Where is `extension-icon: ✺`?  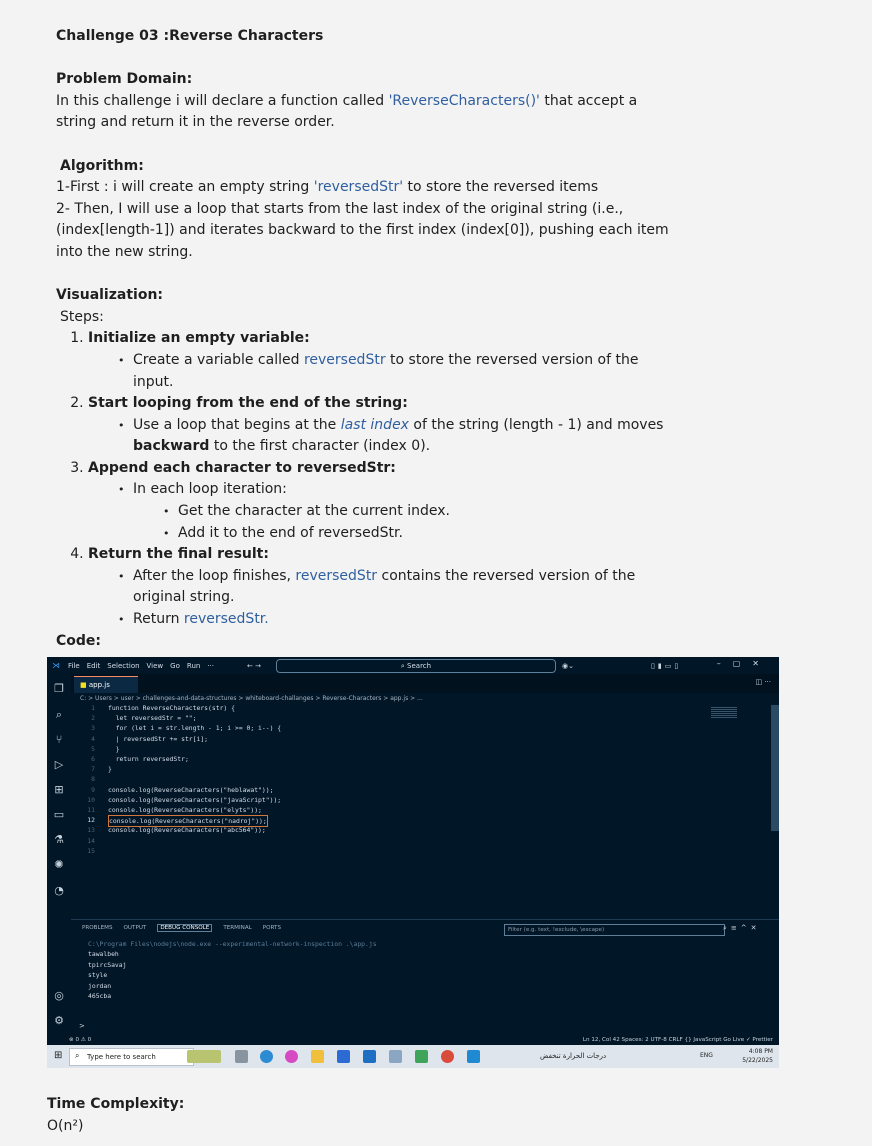 extension-icon: ✺ is located at coordinates (59, 865).